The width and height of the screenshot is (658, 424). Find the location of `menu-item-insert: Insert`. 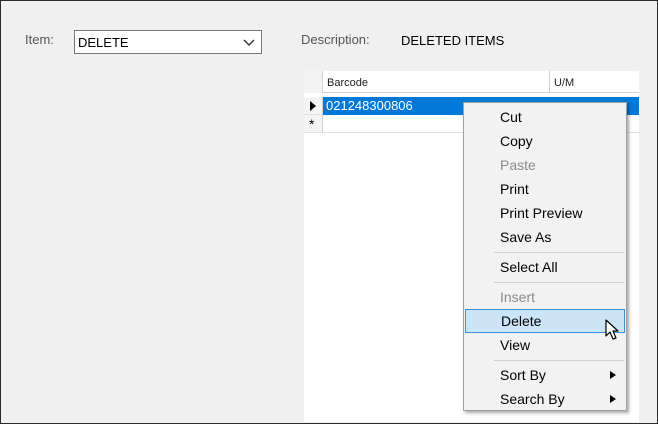

menu-item-insert: Insert is located at coordinates (518, 297).